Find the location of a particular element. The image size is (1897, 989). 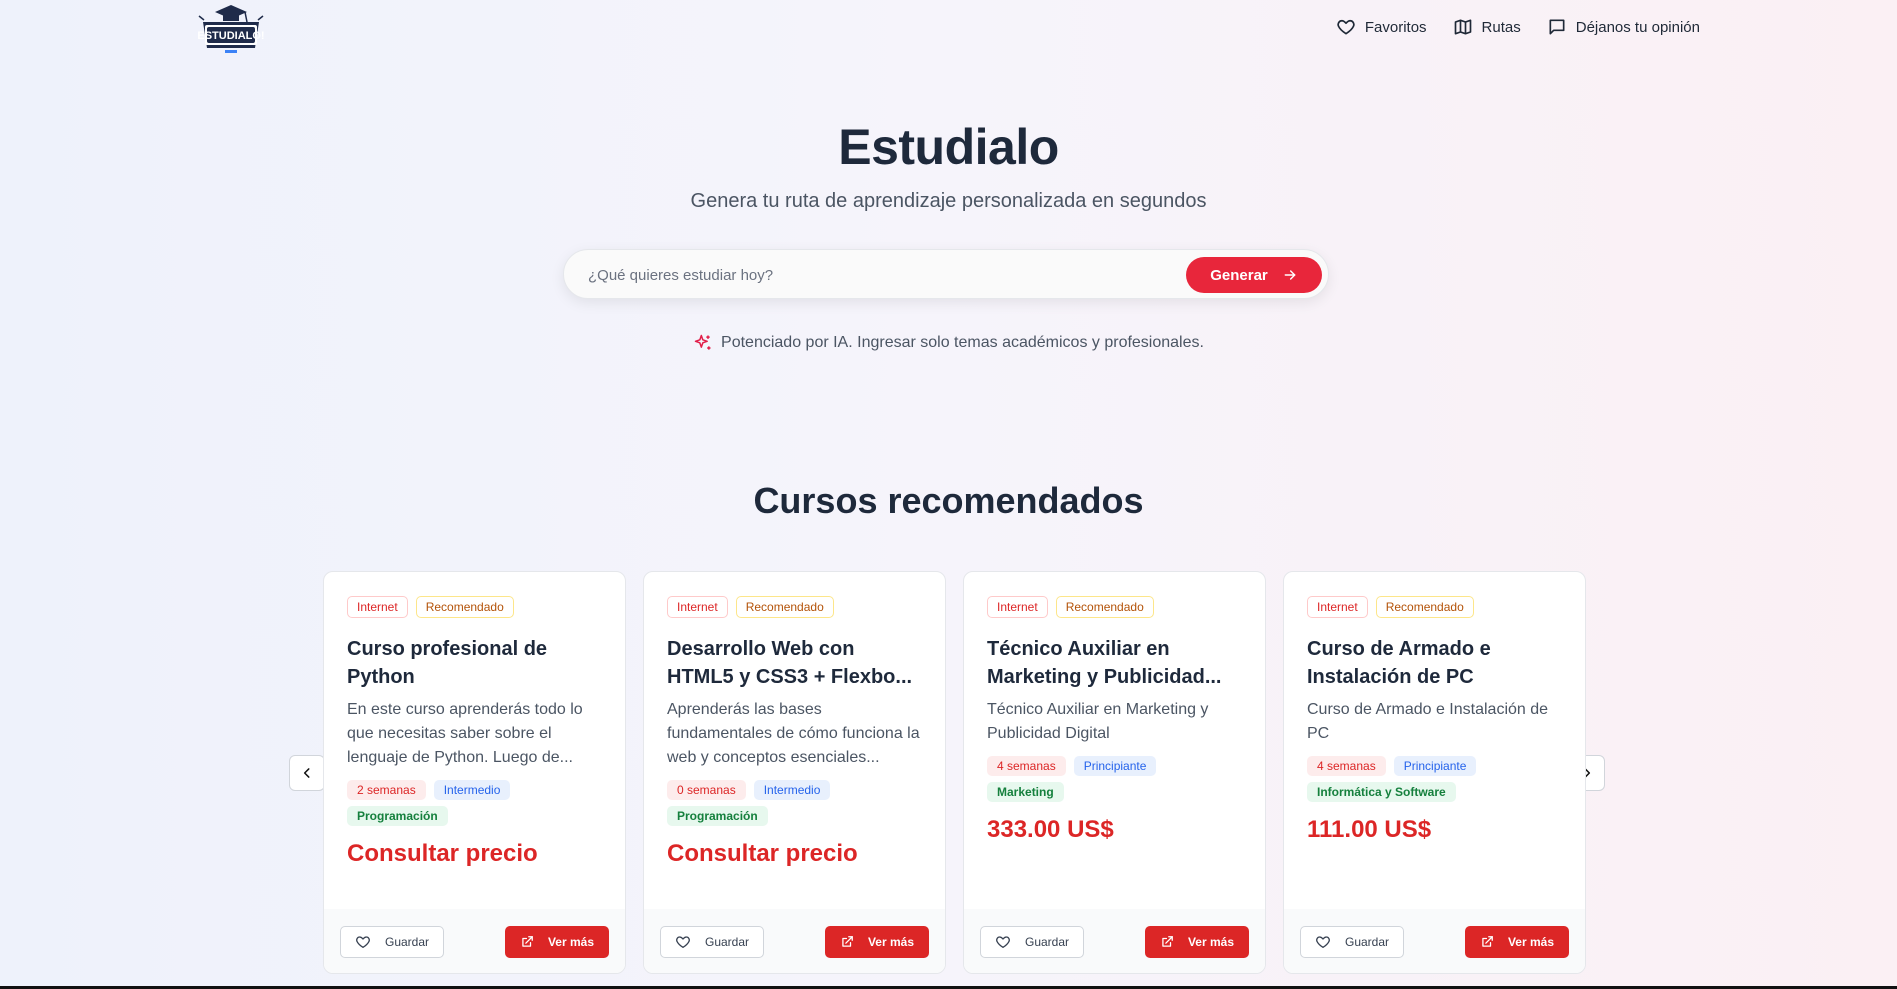

nav-opinion-label: Déjanos tu opinión is located at coordinates (1637, 27).